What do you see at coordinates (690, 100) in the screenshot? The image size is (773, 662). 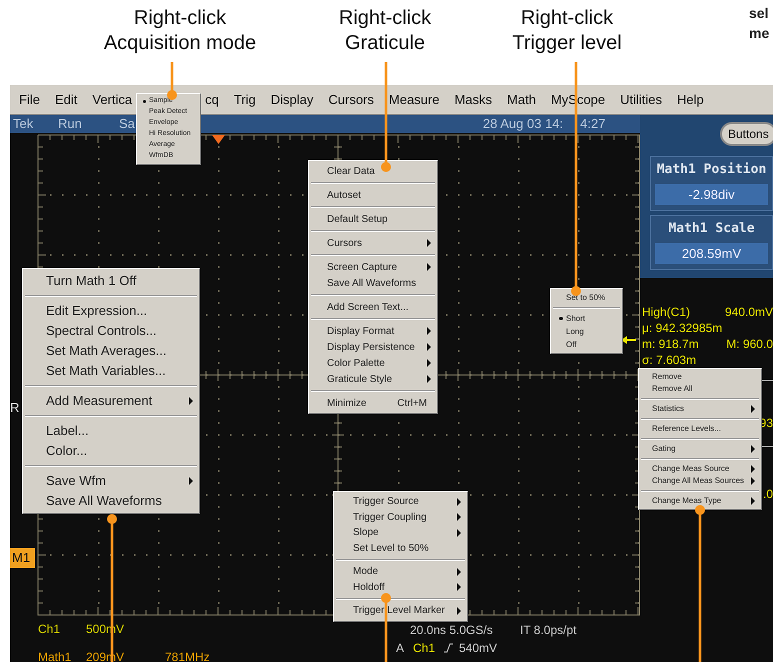 I see `menu-bar-item: Help` at bounding box center [690, 100].